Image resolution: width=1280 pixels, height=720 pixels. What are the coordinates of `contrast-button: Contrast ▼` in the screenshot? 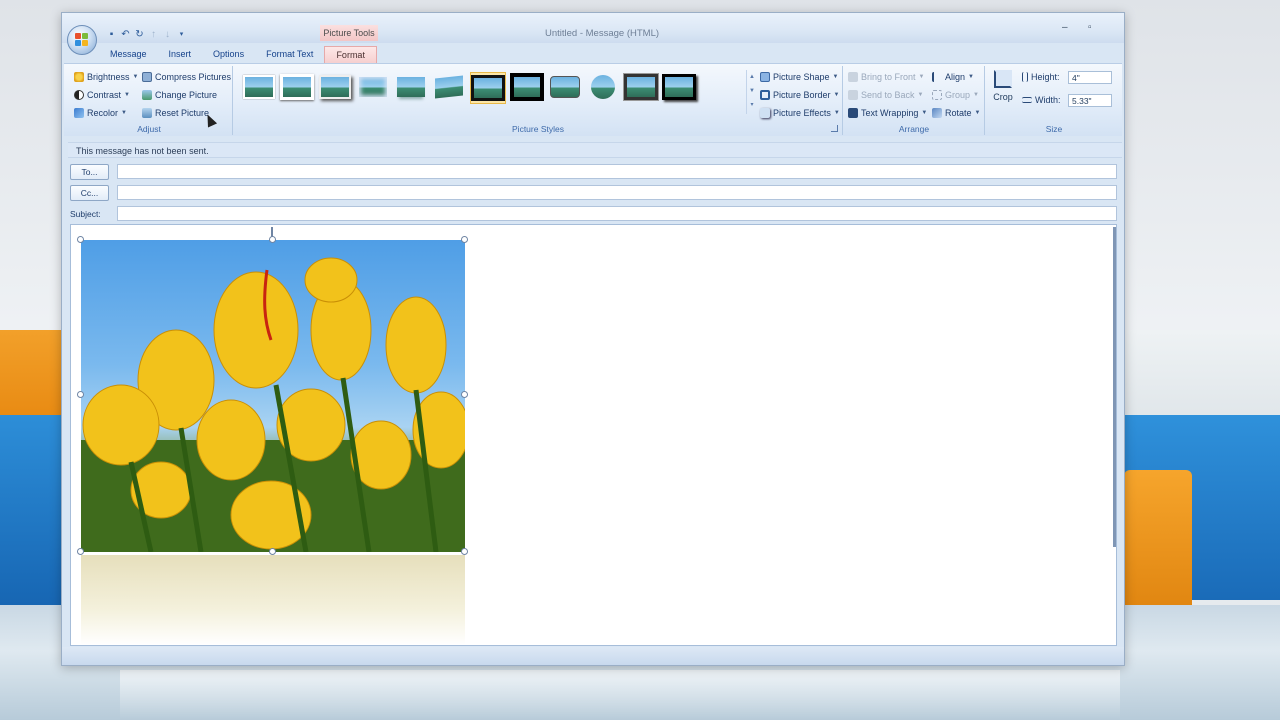 It's located at (102, 95).